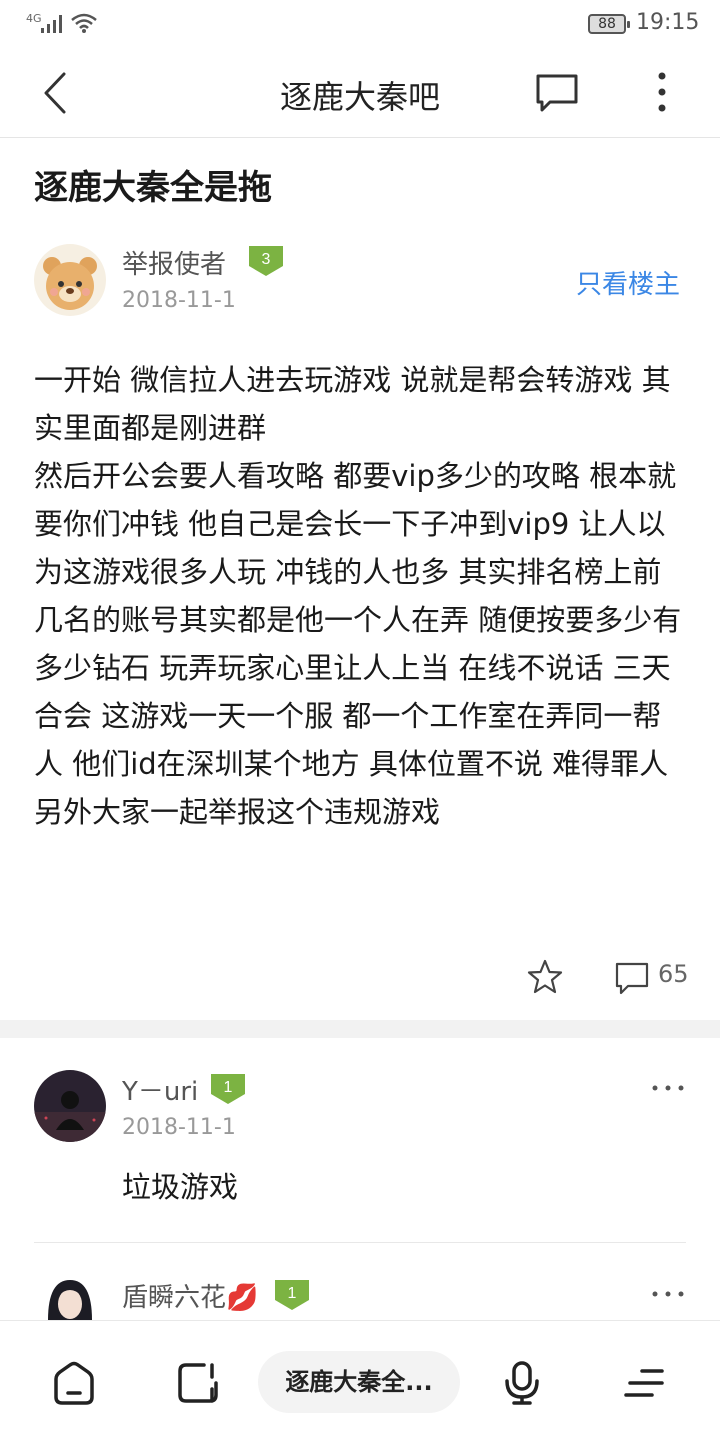 This screenshot has width=720, height=1440. What do you see at coordinates (360, 1242) in the screenshot?
I see `reply-divider` at bounding box center [360, 1242].